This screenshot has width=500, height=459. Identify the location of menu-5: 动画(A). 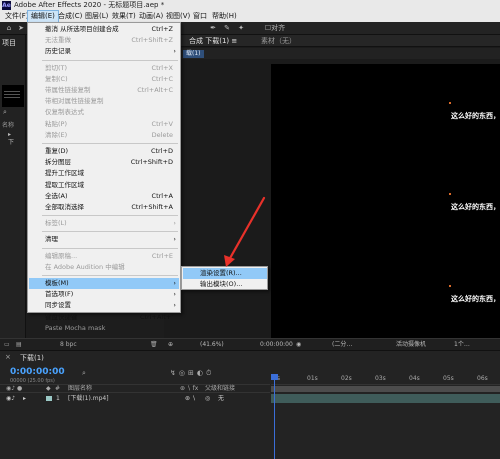
(151, 16).